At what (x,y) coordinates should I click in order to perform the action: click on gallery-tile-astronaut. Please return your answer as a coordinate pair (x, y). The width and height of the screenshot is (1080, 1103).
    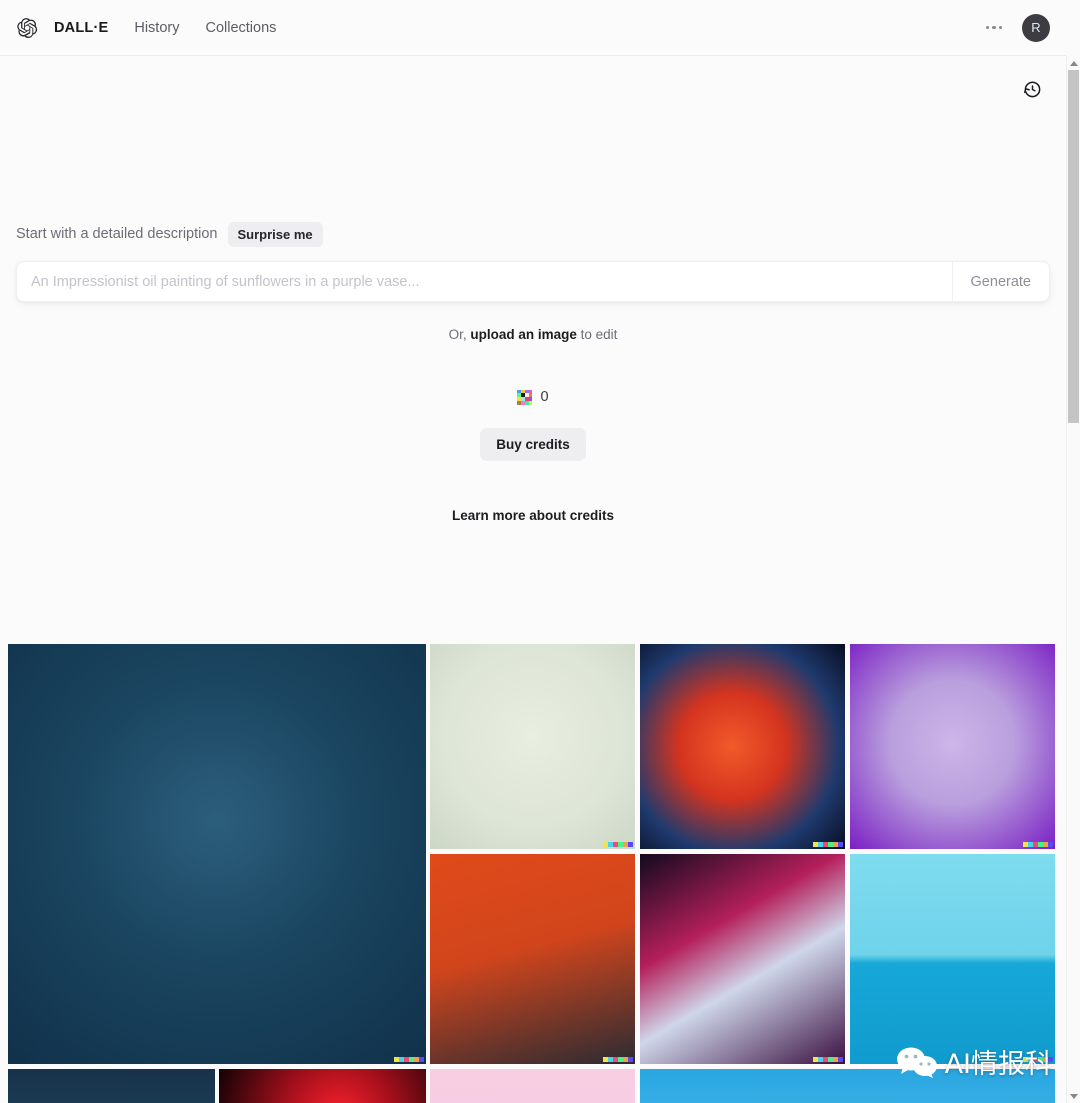
    Looking at the image, I should click on (111, 1086).